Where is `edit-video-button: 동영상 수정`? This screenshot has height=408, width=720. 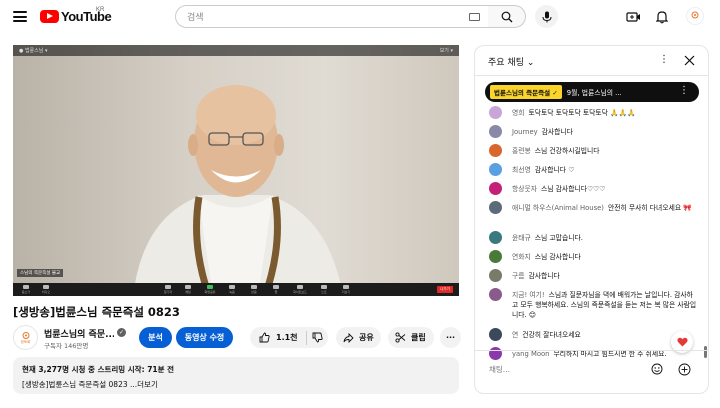 edit-video-button: 동영상 수정 is located at coordinates (204, 337).